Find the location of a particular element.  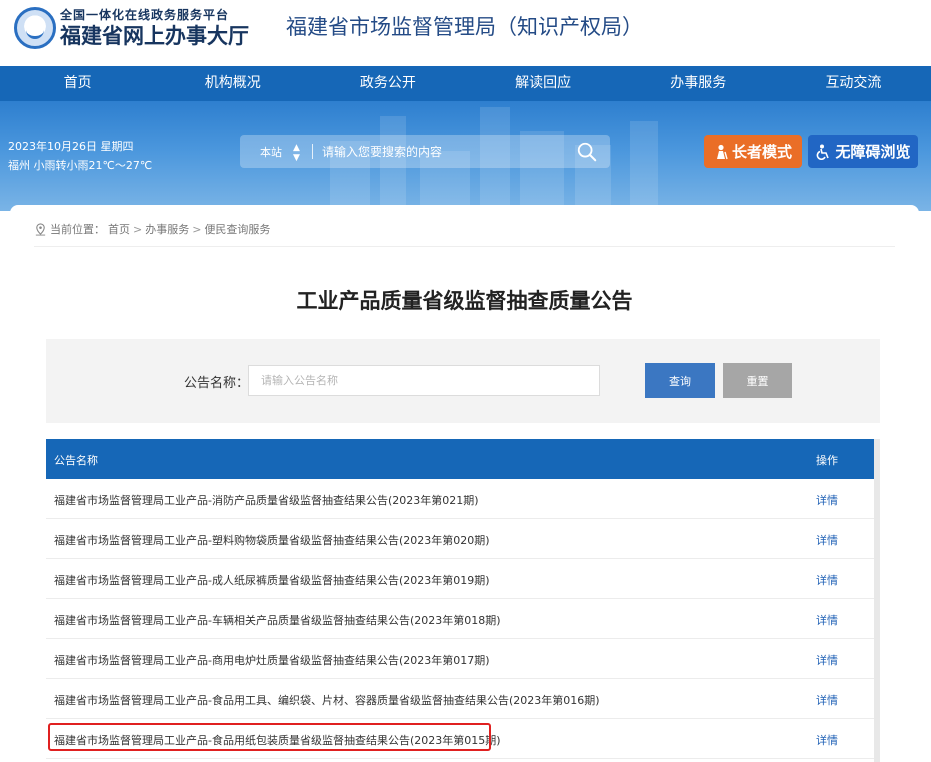

elder-person-icon is located at coordinates (722, 151).